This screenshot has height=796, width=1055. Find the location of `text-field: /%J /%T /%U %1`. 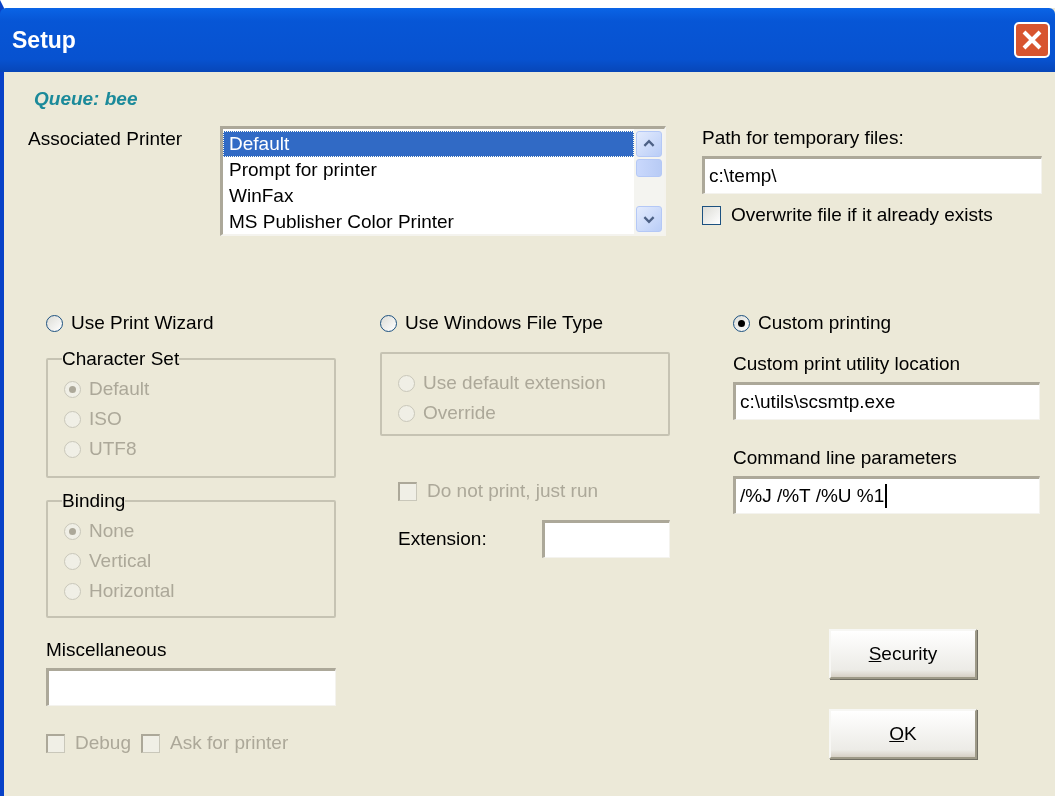

text-field: /%J /%T /%U %1 is located at coordinates (886, 495).